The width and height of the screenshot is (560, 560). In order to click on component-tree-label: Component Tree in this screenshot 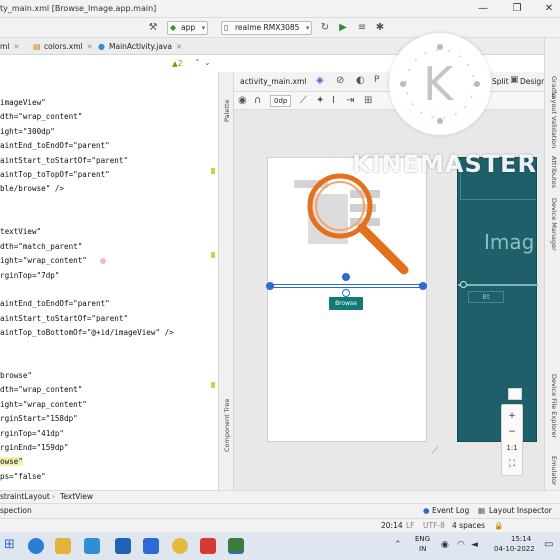, I will do `click(227, 425)`.